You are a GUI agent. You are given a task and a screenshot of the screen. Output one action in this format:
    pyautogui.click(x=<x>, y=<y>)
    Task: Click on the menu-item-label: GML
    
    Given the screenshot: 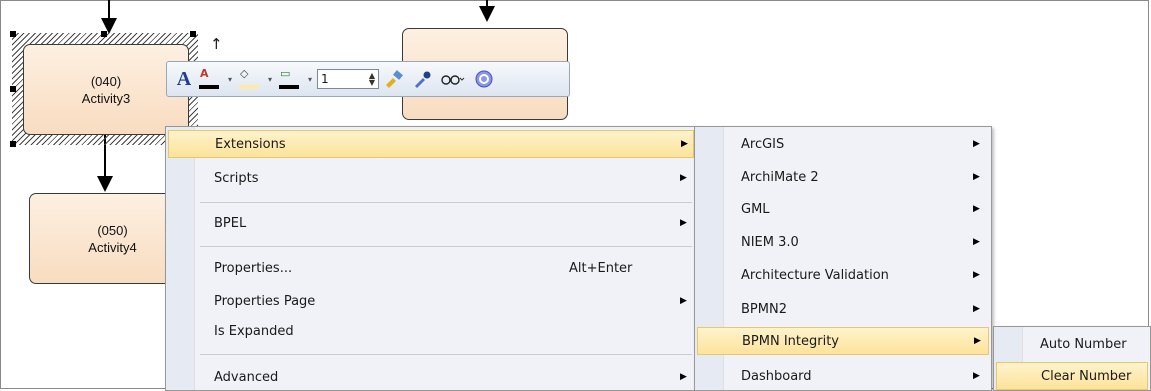 What is the action you would take?
    pyautogui.click(x=755, y=209)
    